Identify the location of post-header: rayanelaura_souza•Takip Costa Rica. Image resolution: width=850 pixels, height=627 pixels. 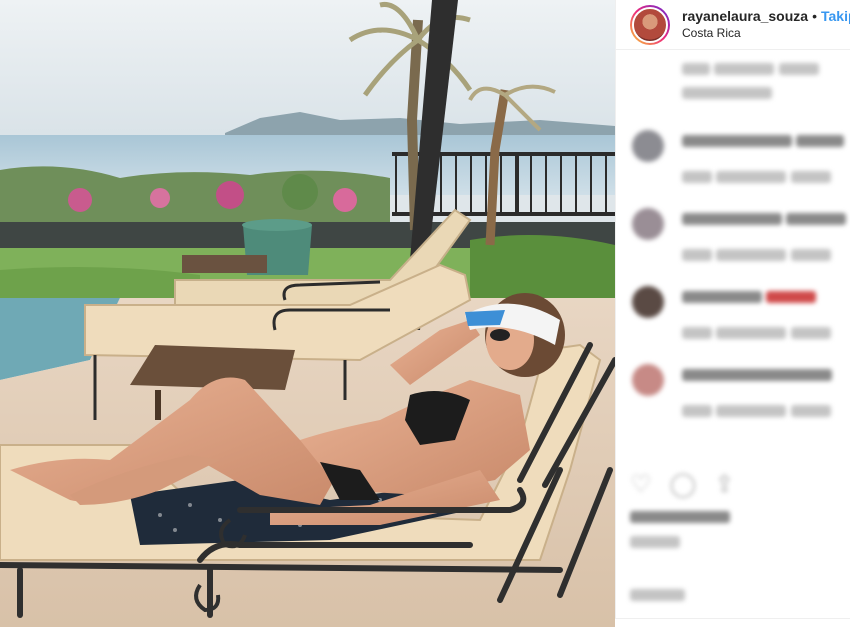
(733, 25).